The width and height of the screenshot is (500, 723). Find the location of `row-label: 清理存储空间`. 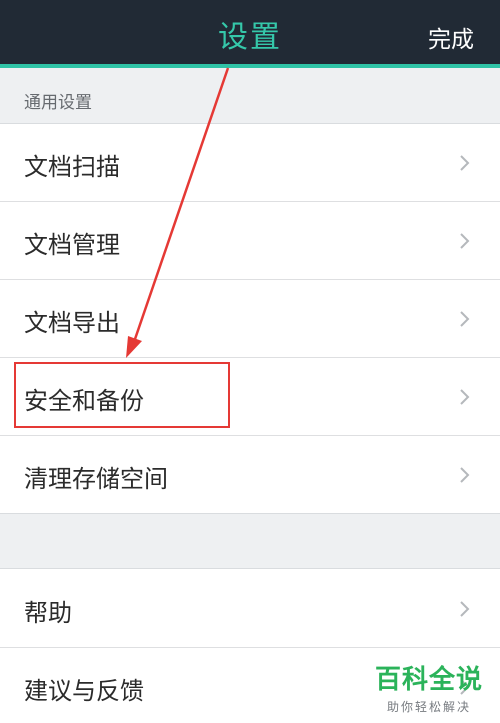

row-label: 清理存储空间 is located at coordinates (96, 479).